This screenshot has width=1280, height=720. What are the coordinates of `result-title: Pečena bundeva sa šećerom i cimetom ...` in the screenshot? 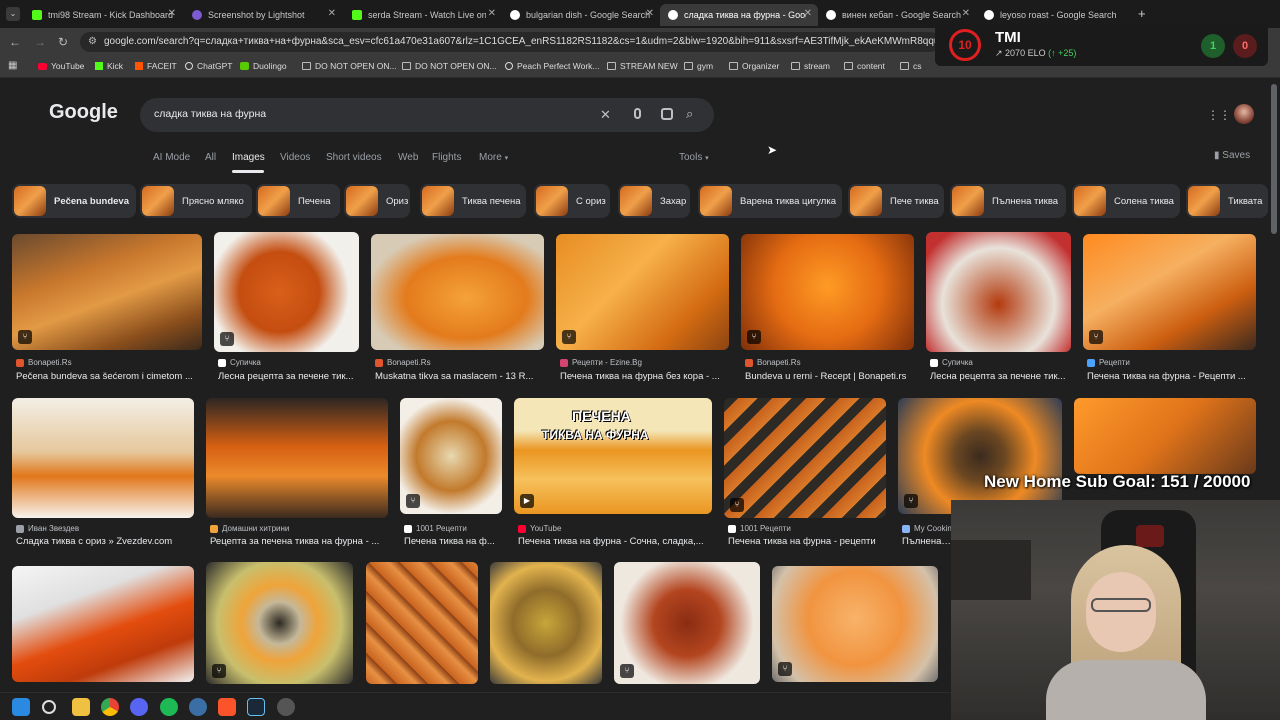 It's located at (109, 376).